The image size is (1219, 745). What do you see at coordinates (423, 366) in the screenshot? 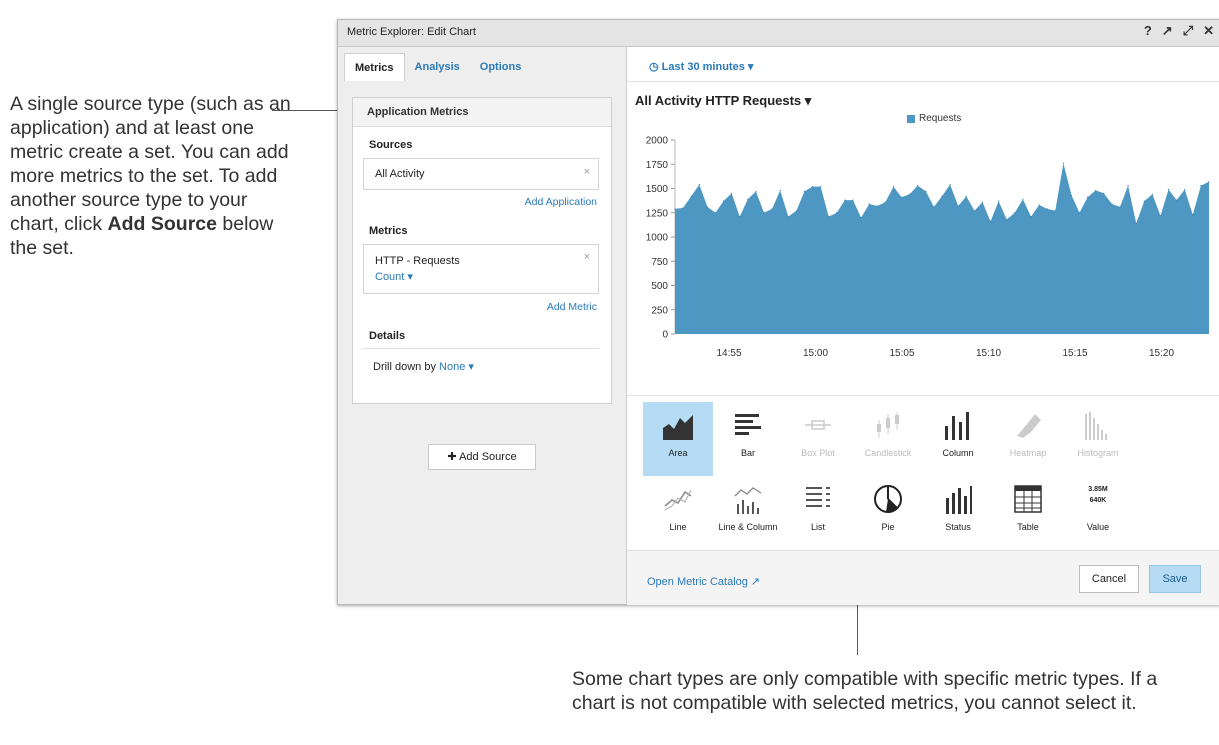
I see `drill-down-row: Drill down by None ▾` at bounding box center [423, 366].